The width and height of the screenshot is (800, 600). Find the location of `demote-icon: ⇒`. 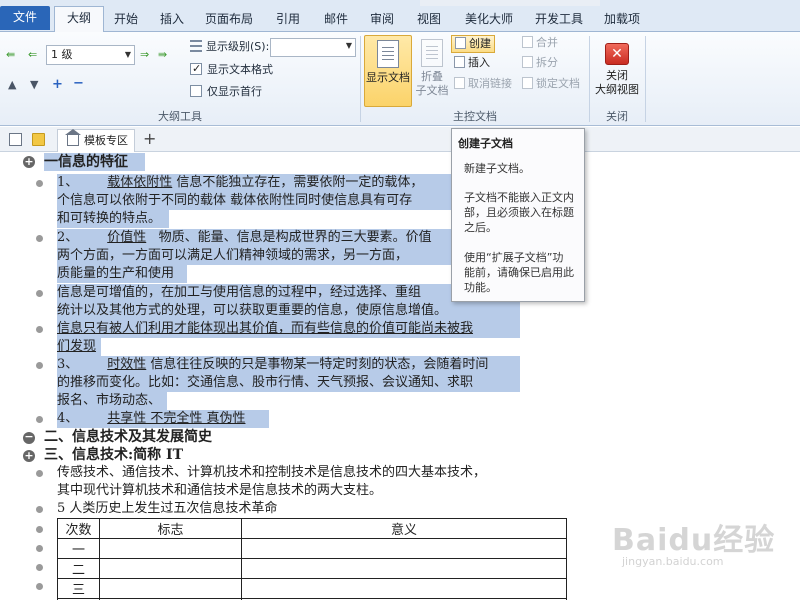

demote-icon: ⇒ is located at coordinates (144, 55).